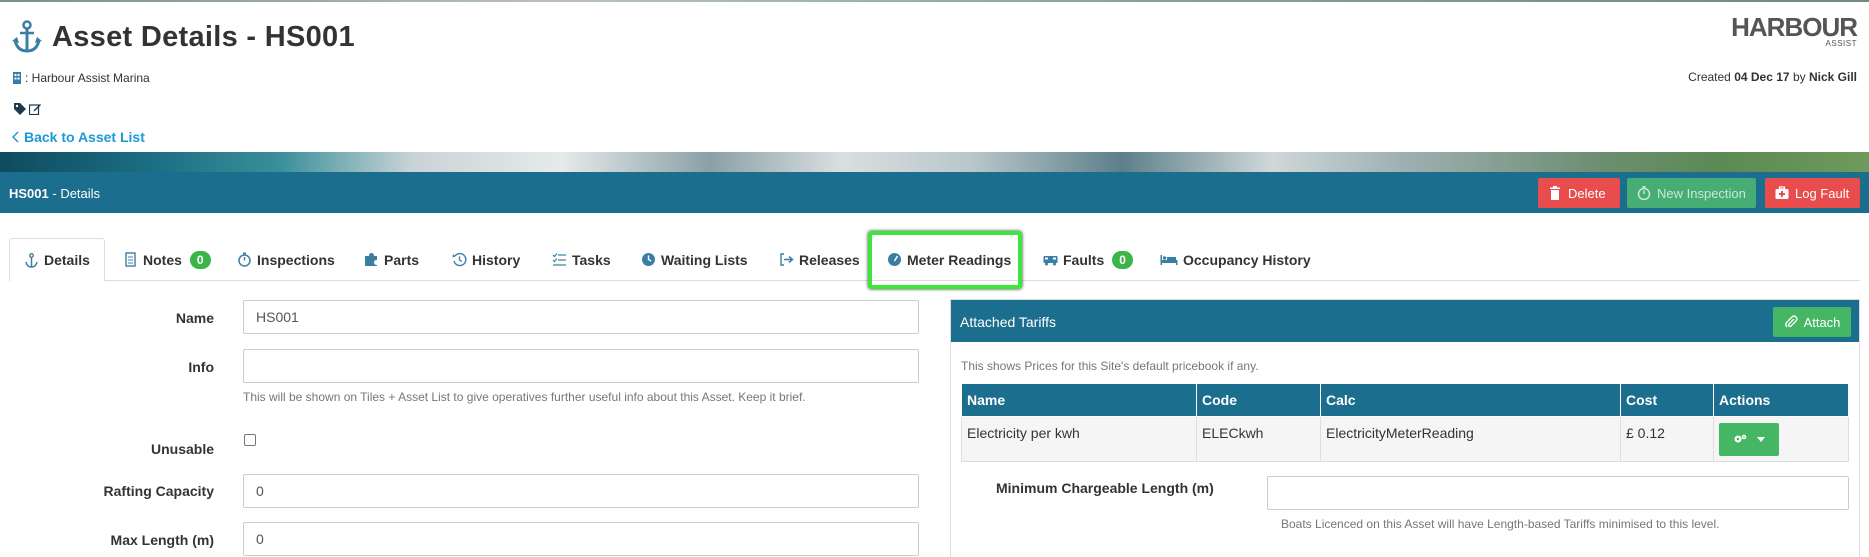 The height and width of the screenshot is (557, 1869). Describe the element at coordinates (1084, 259) in the screenshot. I see `tab-faults-label: Faults` at that location.